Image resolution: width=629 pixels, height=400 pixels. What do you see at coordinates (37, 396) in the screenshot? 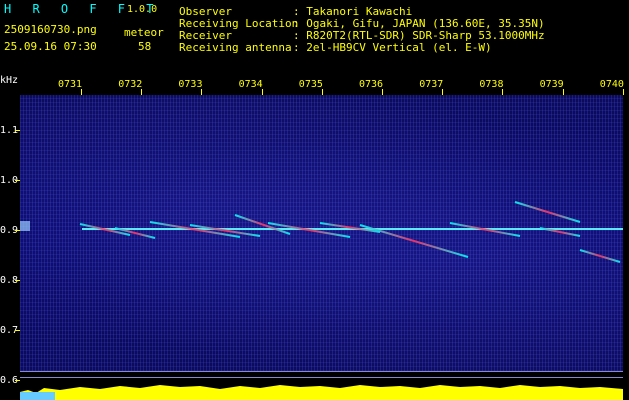
I see `power-cyan-segment` at bounding box center [37, 396].